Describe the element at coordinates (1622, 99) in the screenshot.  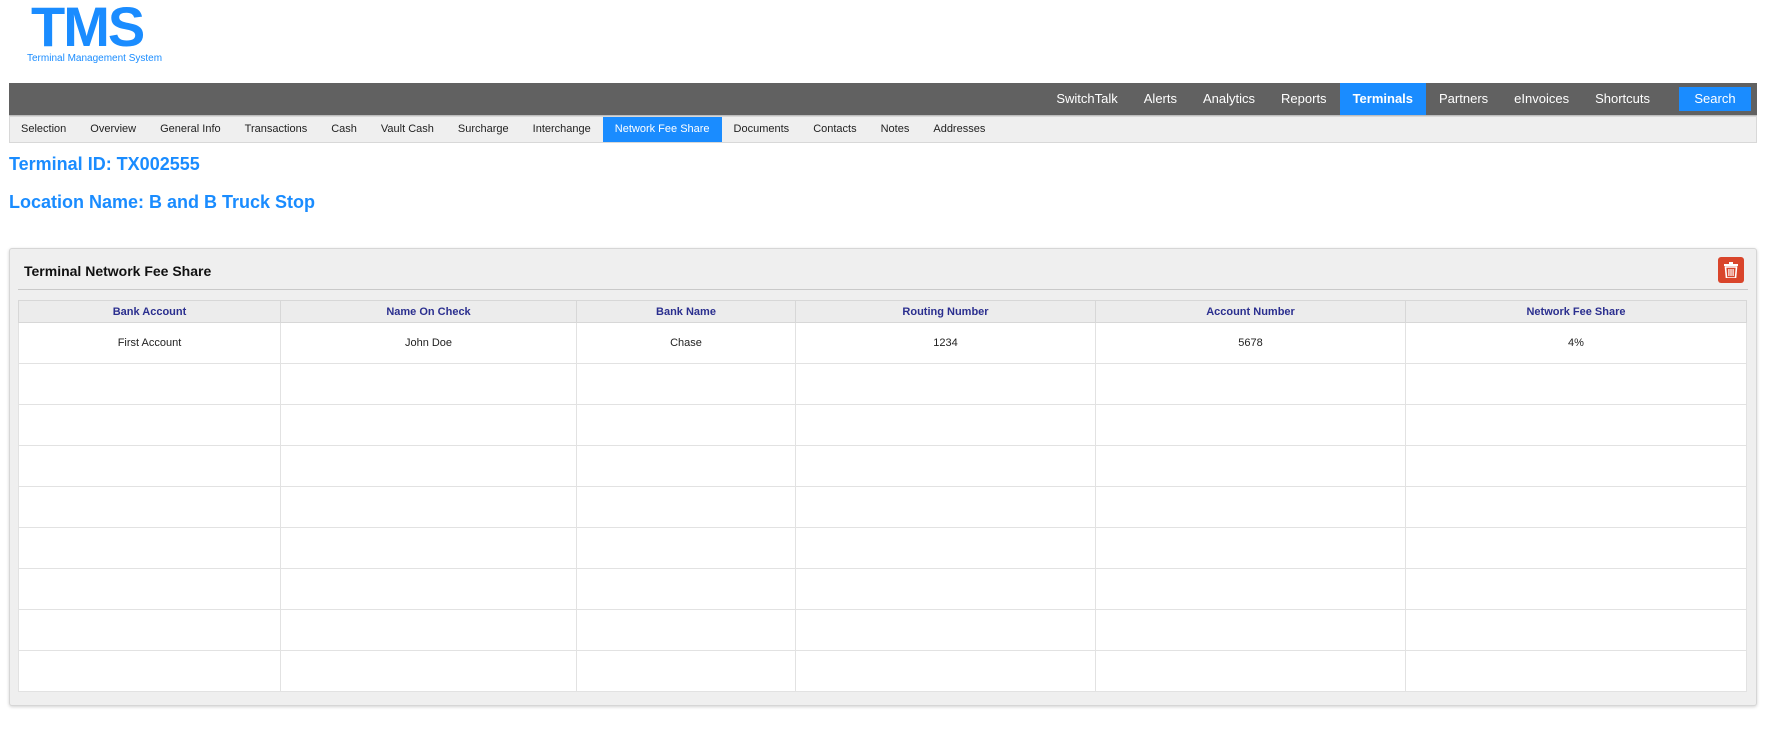
I see `nav-item-shortcuts: Shortcuts` at that location.